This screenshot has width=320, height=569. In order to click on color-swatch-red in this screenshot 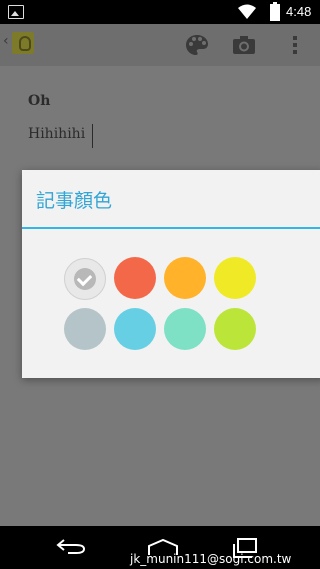, I will do `click(135, 278)`.